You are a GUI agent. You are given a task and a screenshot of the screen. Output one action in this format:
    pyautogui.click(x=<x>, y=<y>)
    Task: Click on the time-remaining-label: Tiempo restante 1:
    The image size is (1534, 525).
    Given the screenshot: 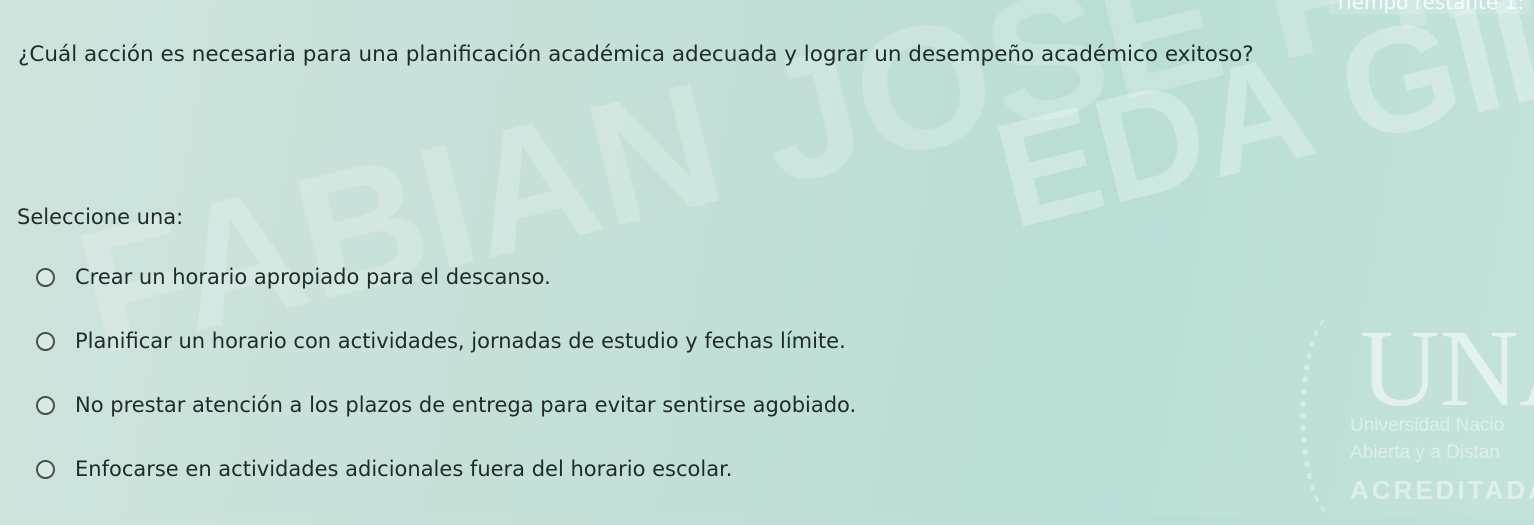 What is the action you would take?
    pyautogui.click(x=1429, y=7)
    